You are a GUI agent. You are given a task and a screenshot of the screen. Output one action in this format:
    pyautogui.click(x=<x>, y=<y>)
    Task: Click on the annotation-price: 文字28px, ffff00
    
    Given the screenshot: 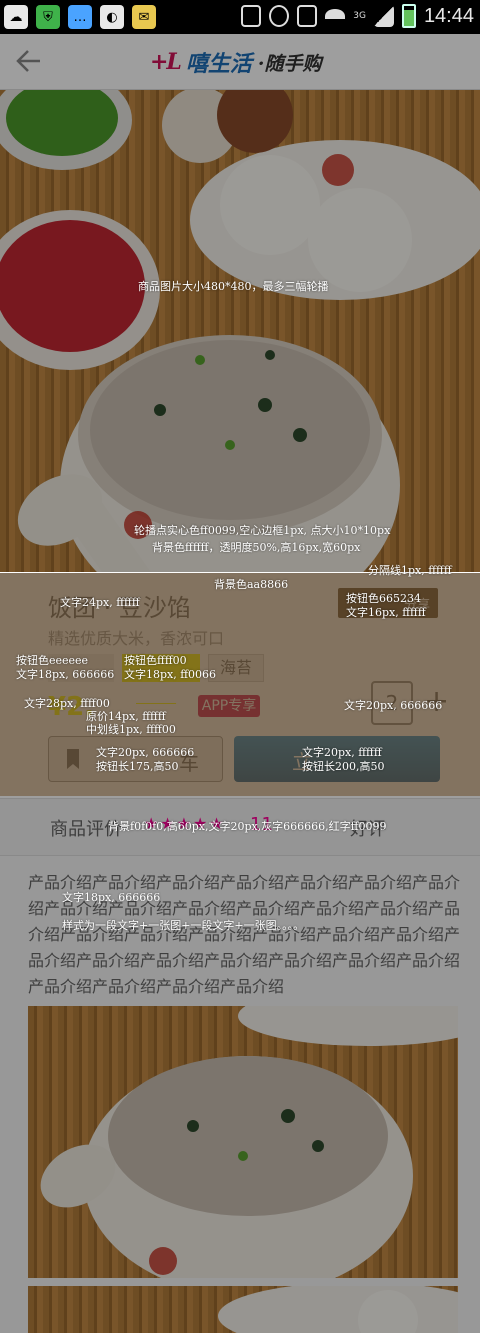 What is the action you would take?
    pyautogui.click(x=67, y=703)
    